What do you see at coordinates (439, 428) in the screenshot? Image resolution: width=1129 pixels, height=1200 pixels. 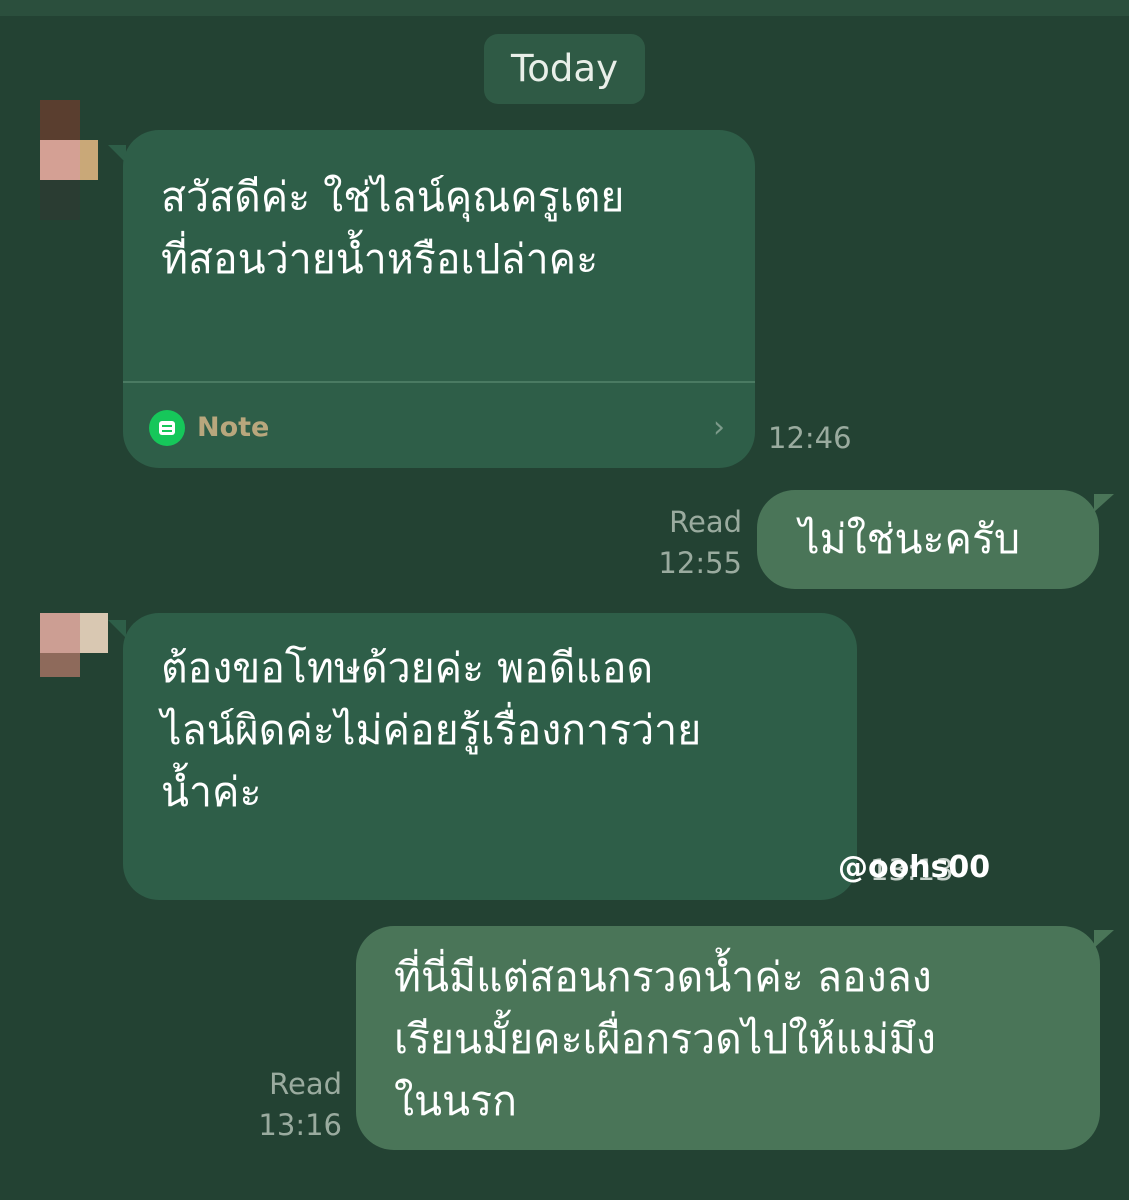 I see `note-attachment-link: Note ›` at bounding box center [439, 428].